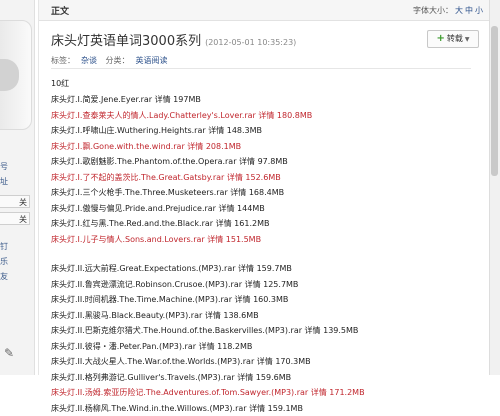 The height and width of the screenshot is (416, 500). I want to click on sidebar-button-1: 关, so click(15, 201).